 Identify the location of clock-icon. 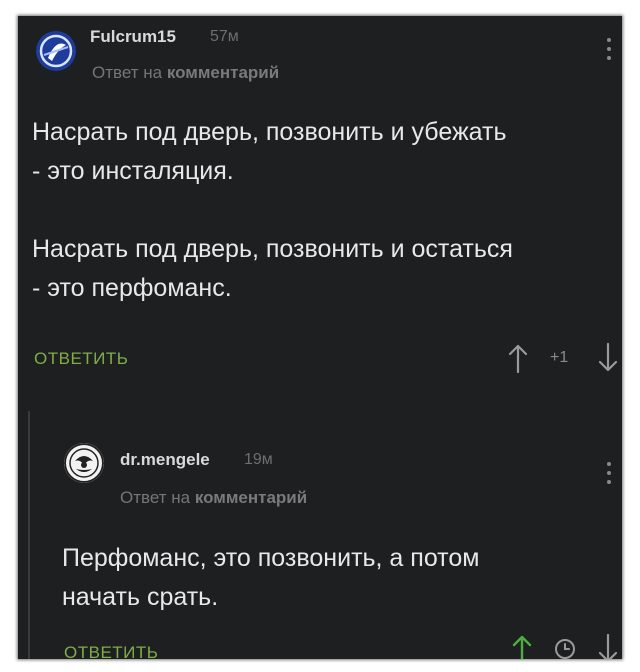
(565, 647).